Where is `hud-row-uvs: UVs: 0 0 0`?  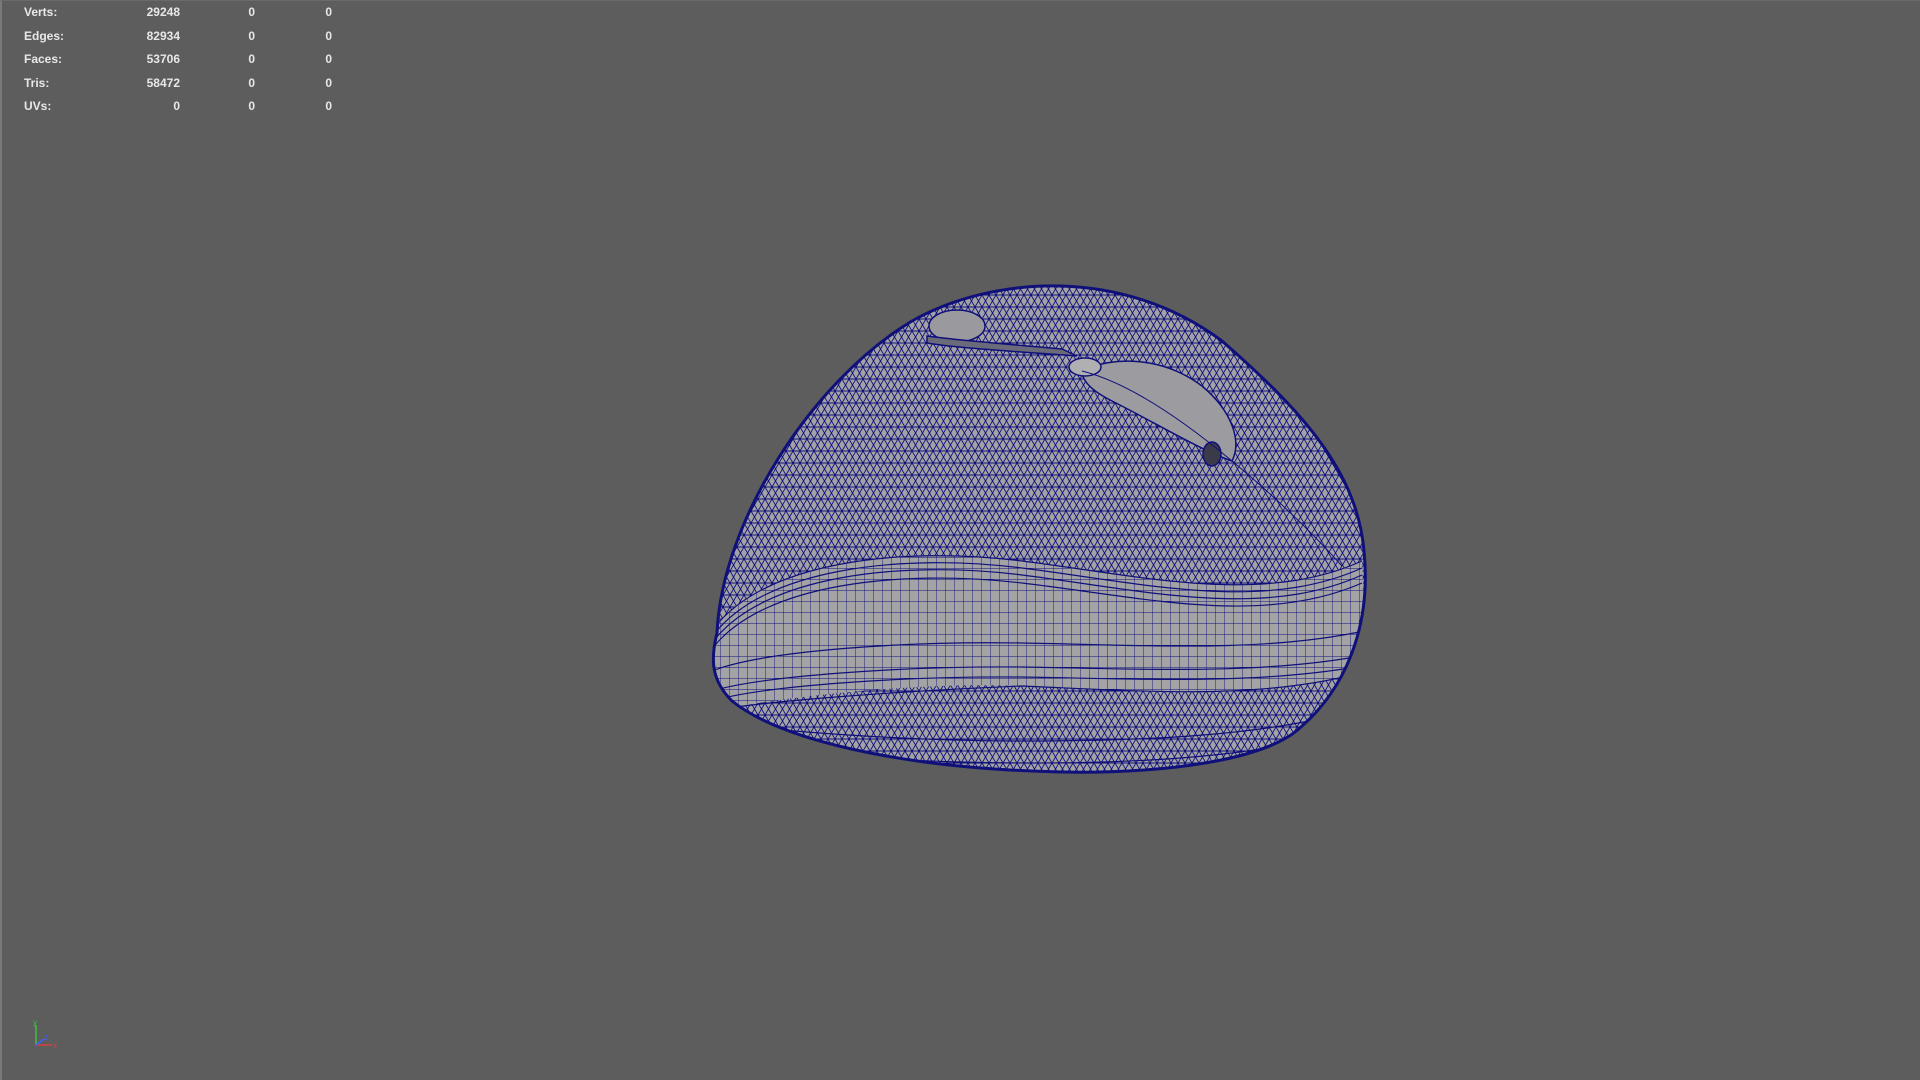
hud-row-uvs: UVs: 0 0 0 is located at coordinates (178, 107).